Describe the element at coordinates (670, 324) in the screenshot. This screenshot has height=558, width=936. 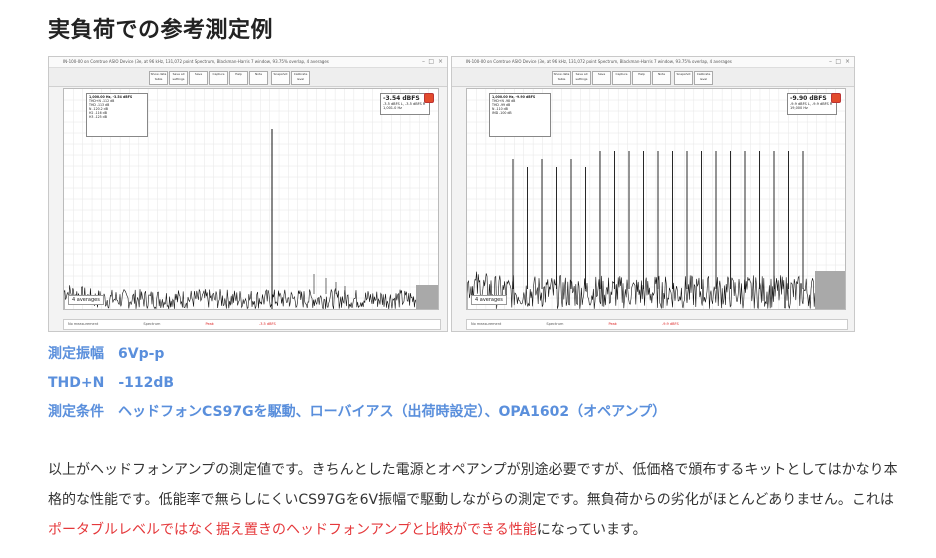
I see `legend-item: -9.9 dBFS` at that location.